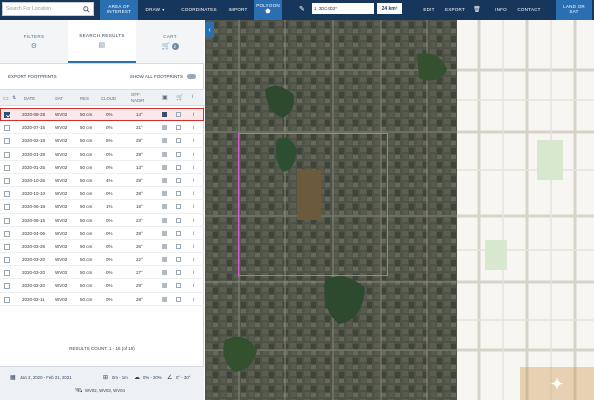  What do you see at coordinates (574, 10) in the screenshot?
I see `land-or-sat-toggle: LAND OR SAT` at bounding box center [574, 10].